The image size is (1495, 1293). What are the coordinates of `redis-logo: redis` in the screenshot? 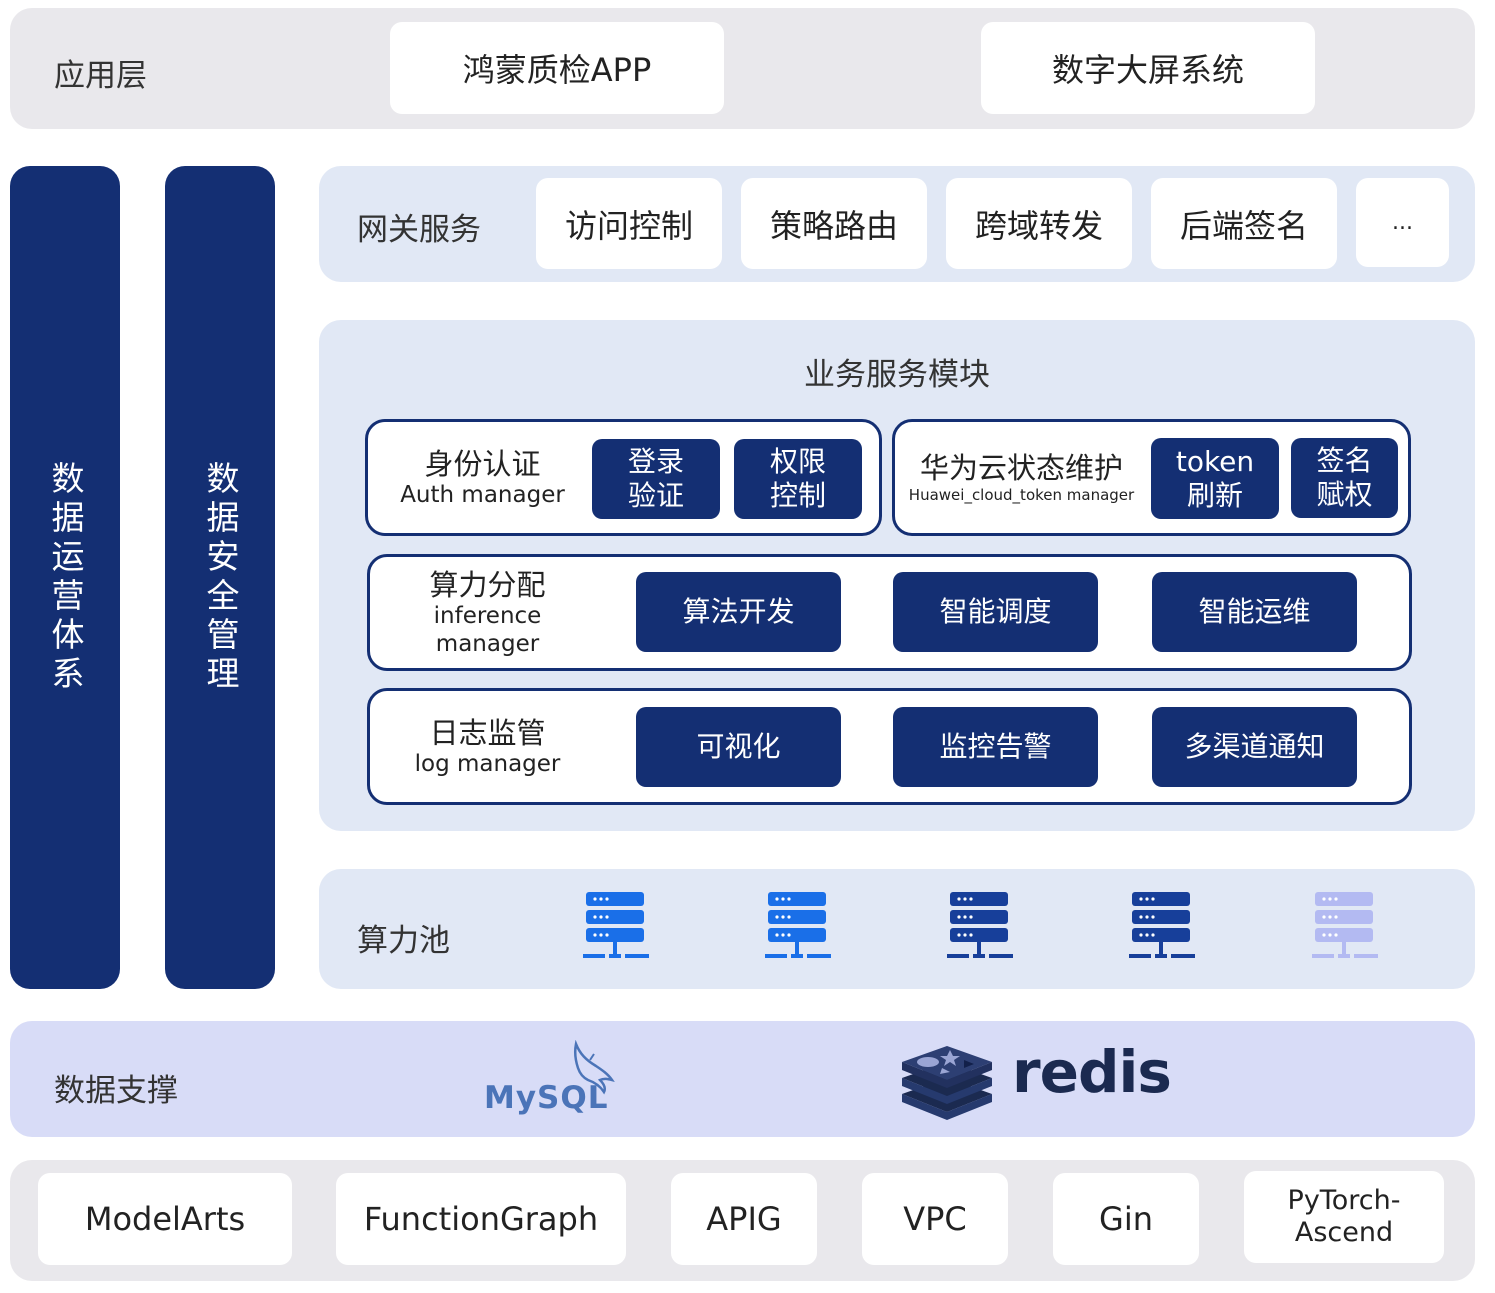 It's located at (1035, 1080).